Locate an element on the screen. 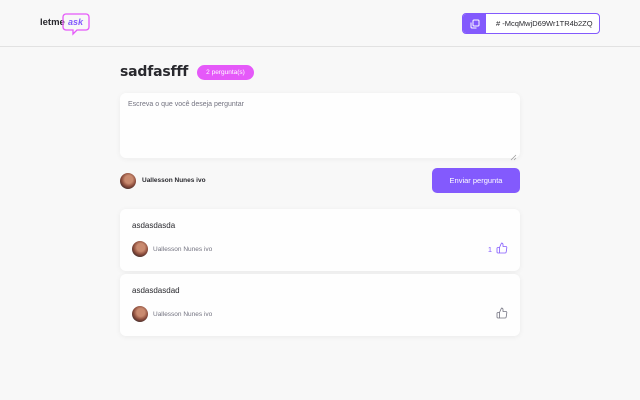 This screenshot has height=400, width=640. room-title: sadfasfff is located at coordinates (154, 72).